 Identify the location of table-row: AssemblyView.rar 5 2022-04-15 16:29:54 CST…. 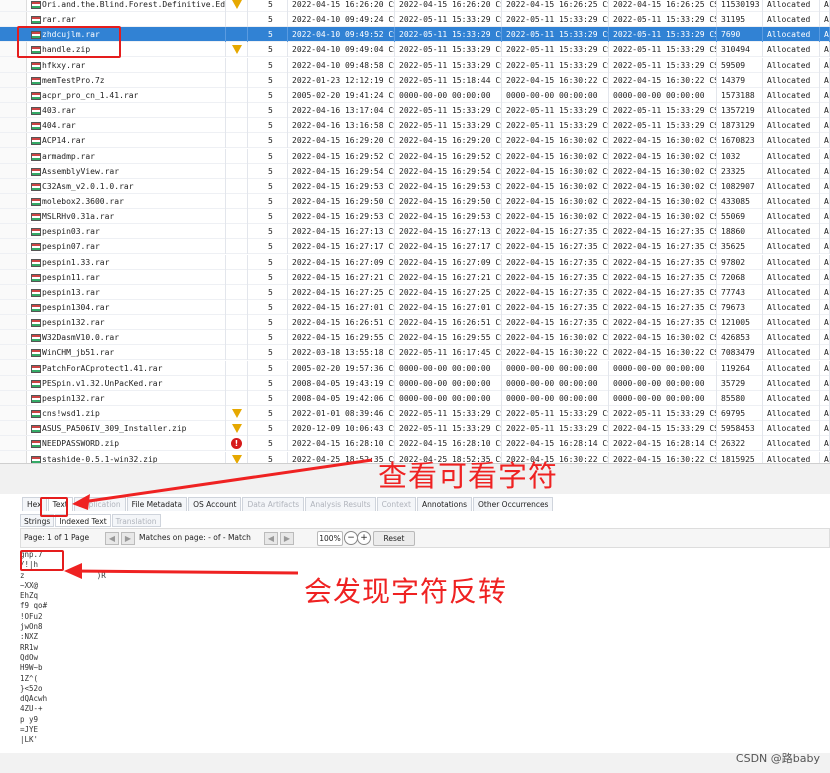
(415, 171).